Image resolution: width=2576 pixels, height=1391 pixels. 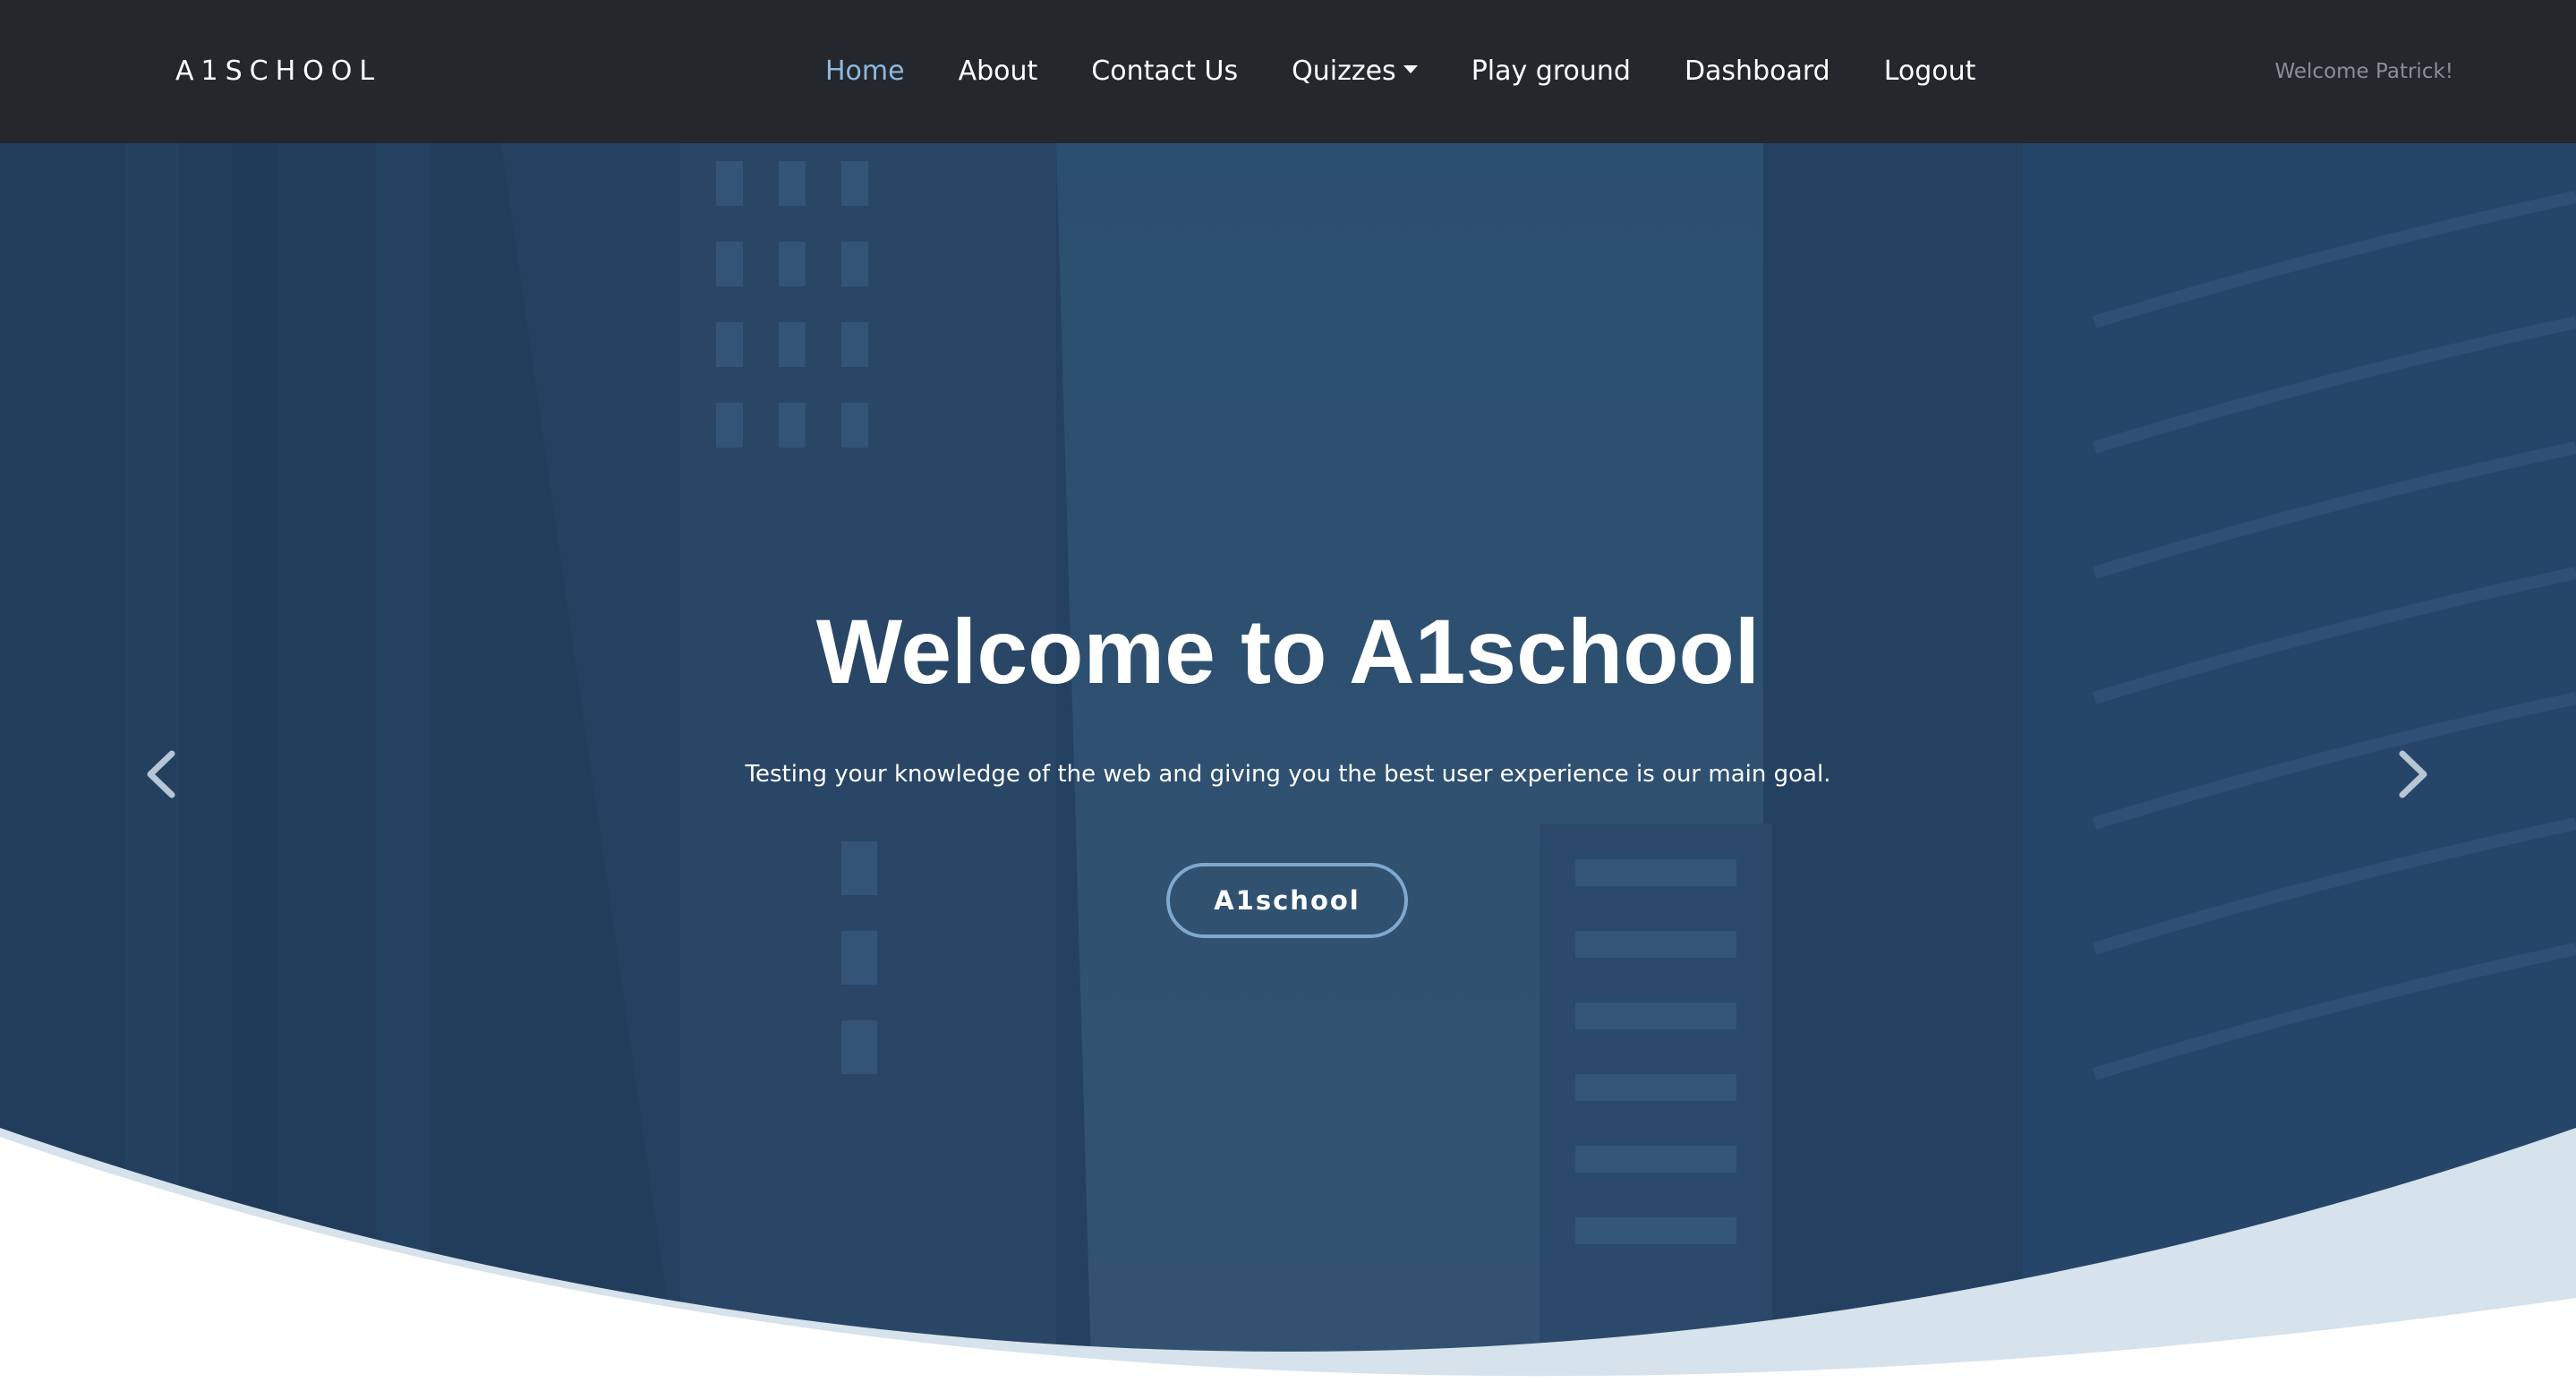 I want to click on nav-link-about: About, so click(x=998, y=71).